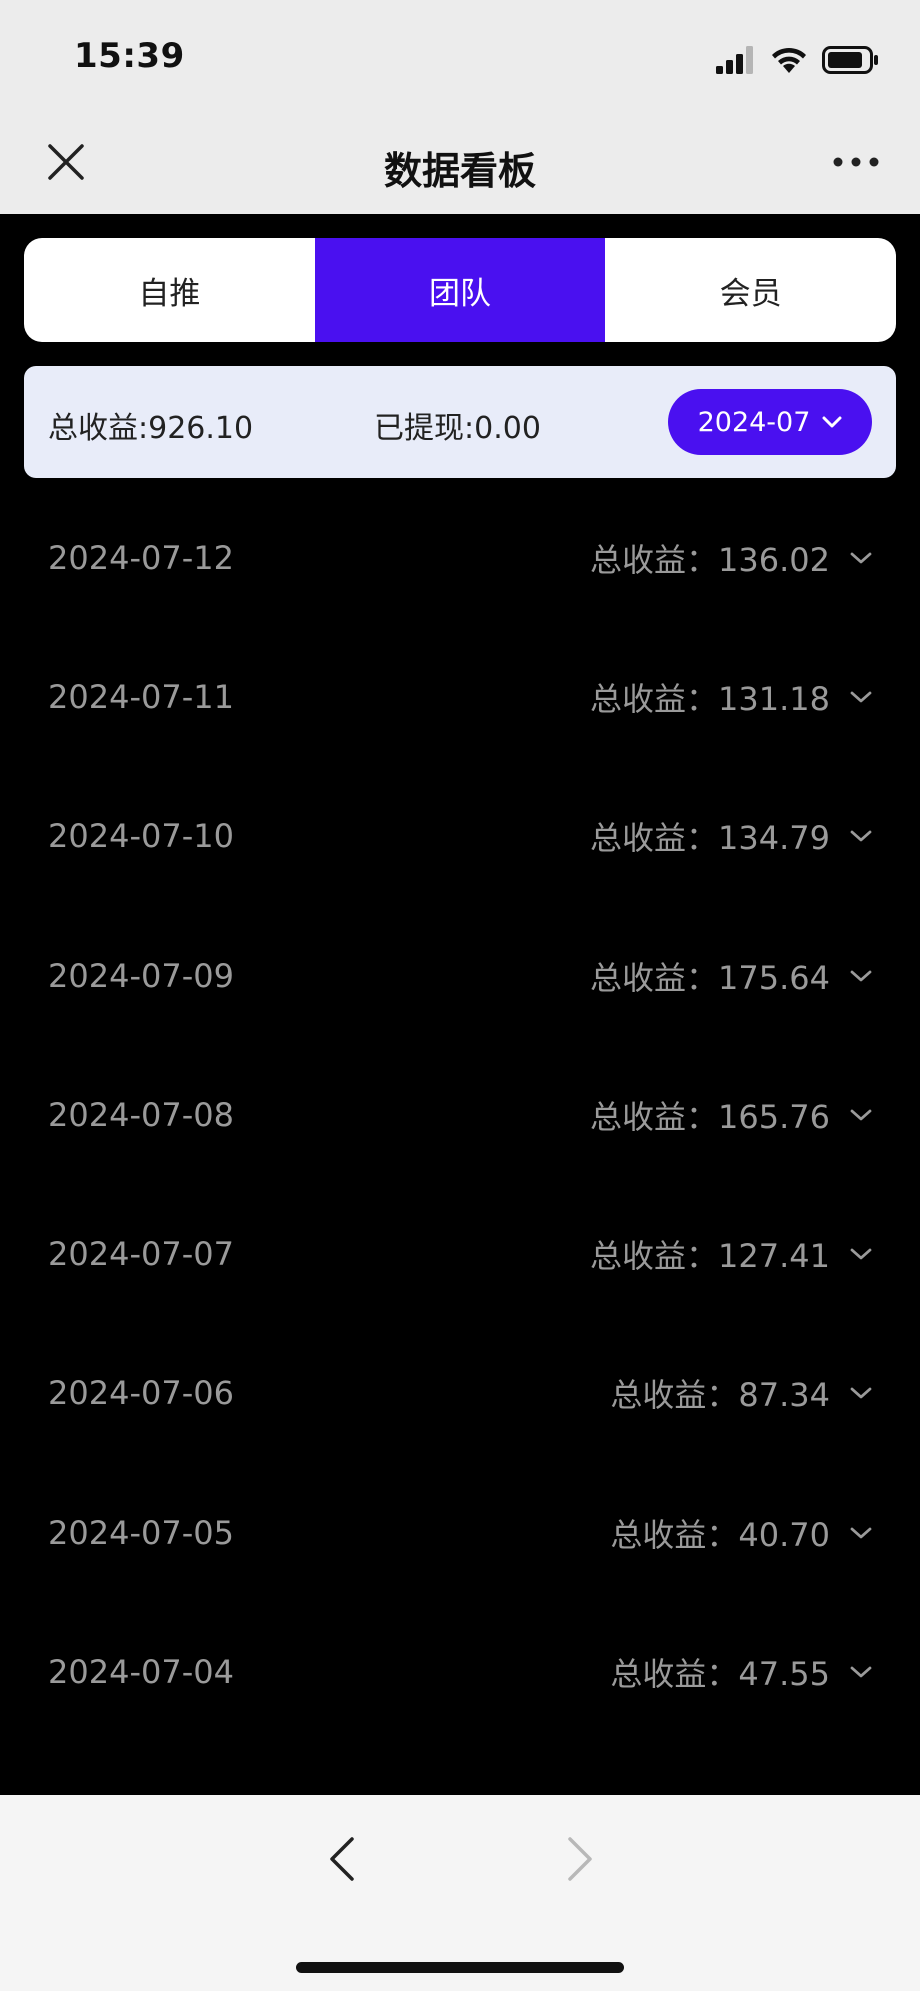  I want to click on list-item-income-wrap: 总收益：40.70, so click(741, 1533).